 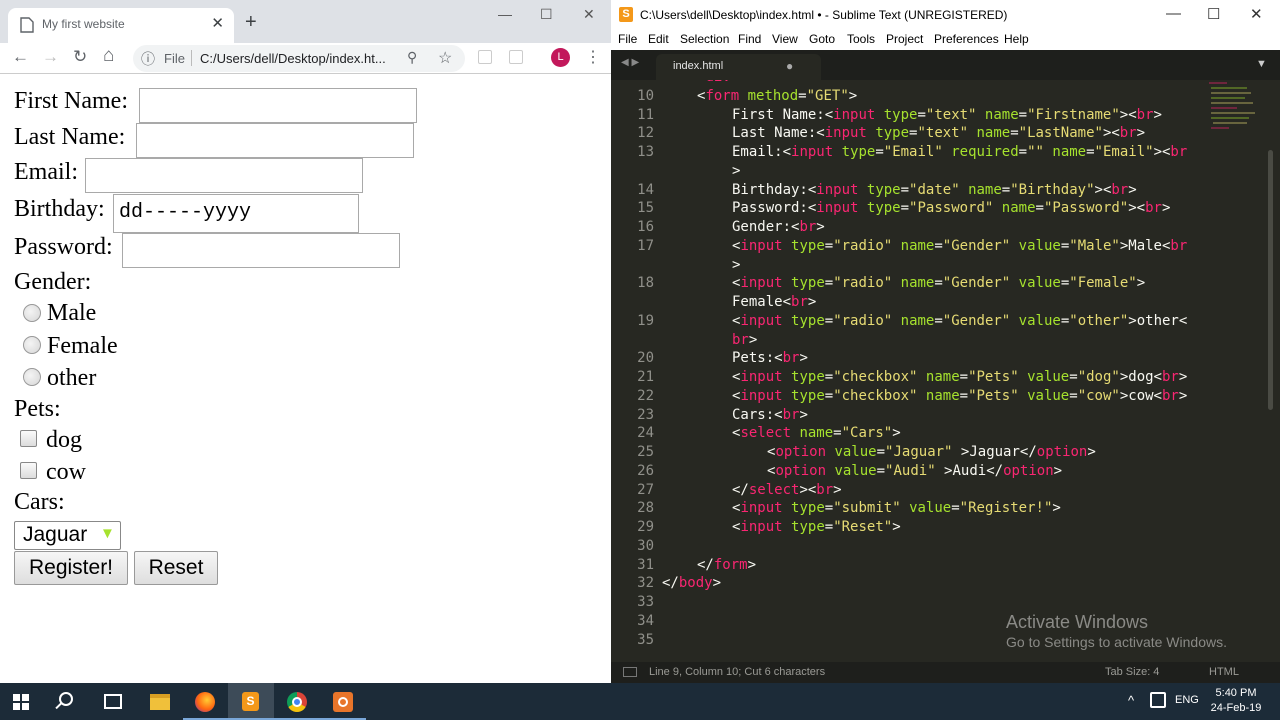 What do you see at coordinates (21, 702) in the screenshot?
I see `windows-start-icon` at bounding box center [21, 702].